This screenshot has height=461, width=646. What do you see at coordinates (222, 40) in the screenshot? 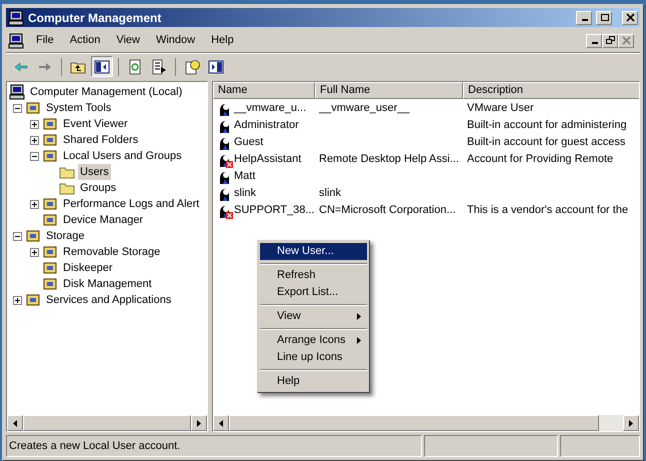
I see `menu-item: Help` at bounding box center [222, 40].